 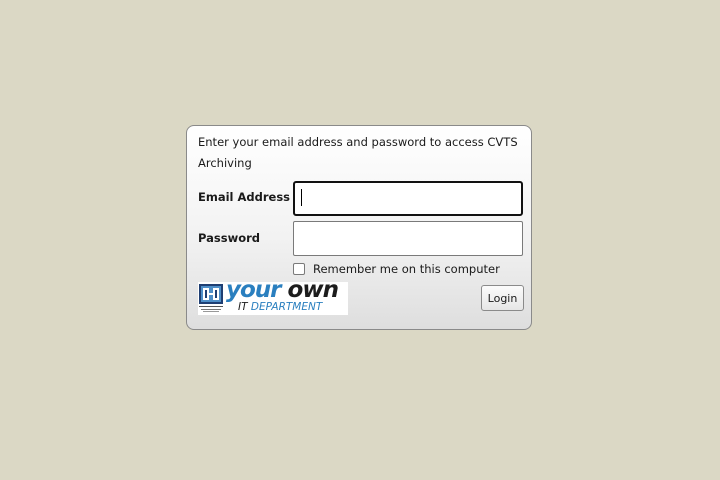 I want to click on text-caret, so click(x=301, y=197).